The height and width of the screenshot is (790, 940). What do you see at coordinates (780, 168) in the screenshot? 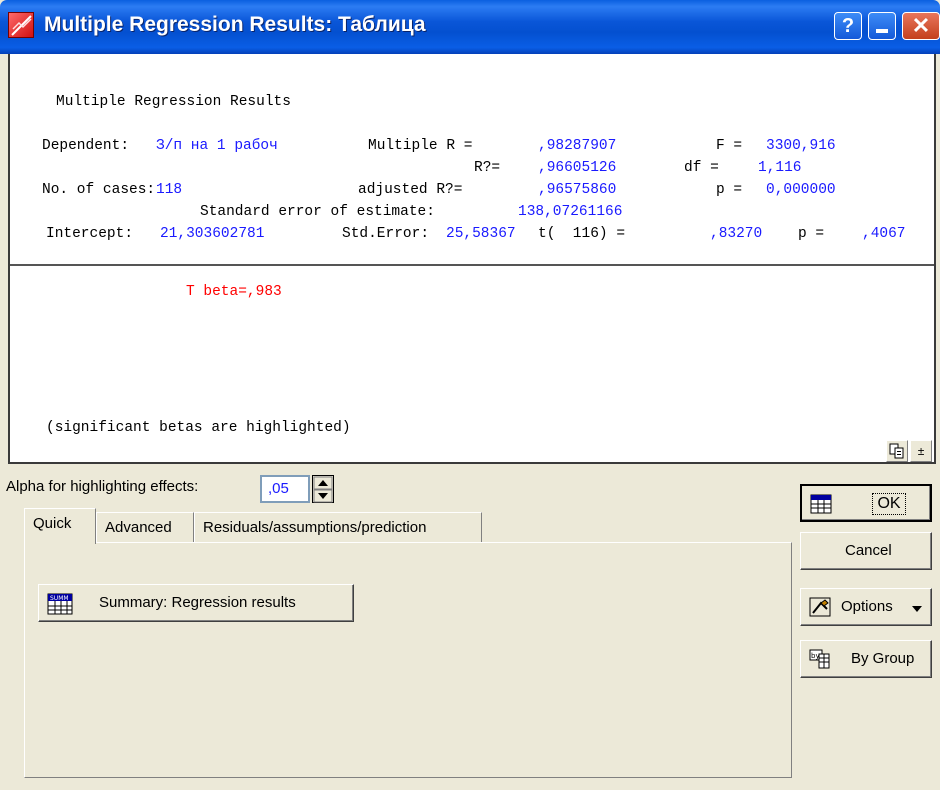
I see `df-value: 1,116` at bounding box center [780, 168].